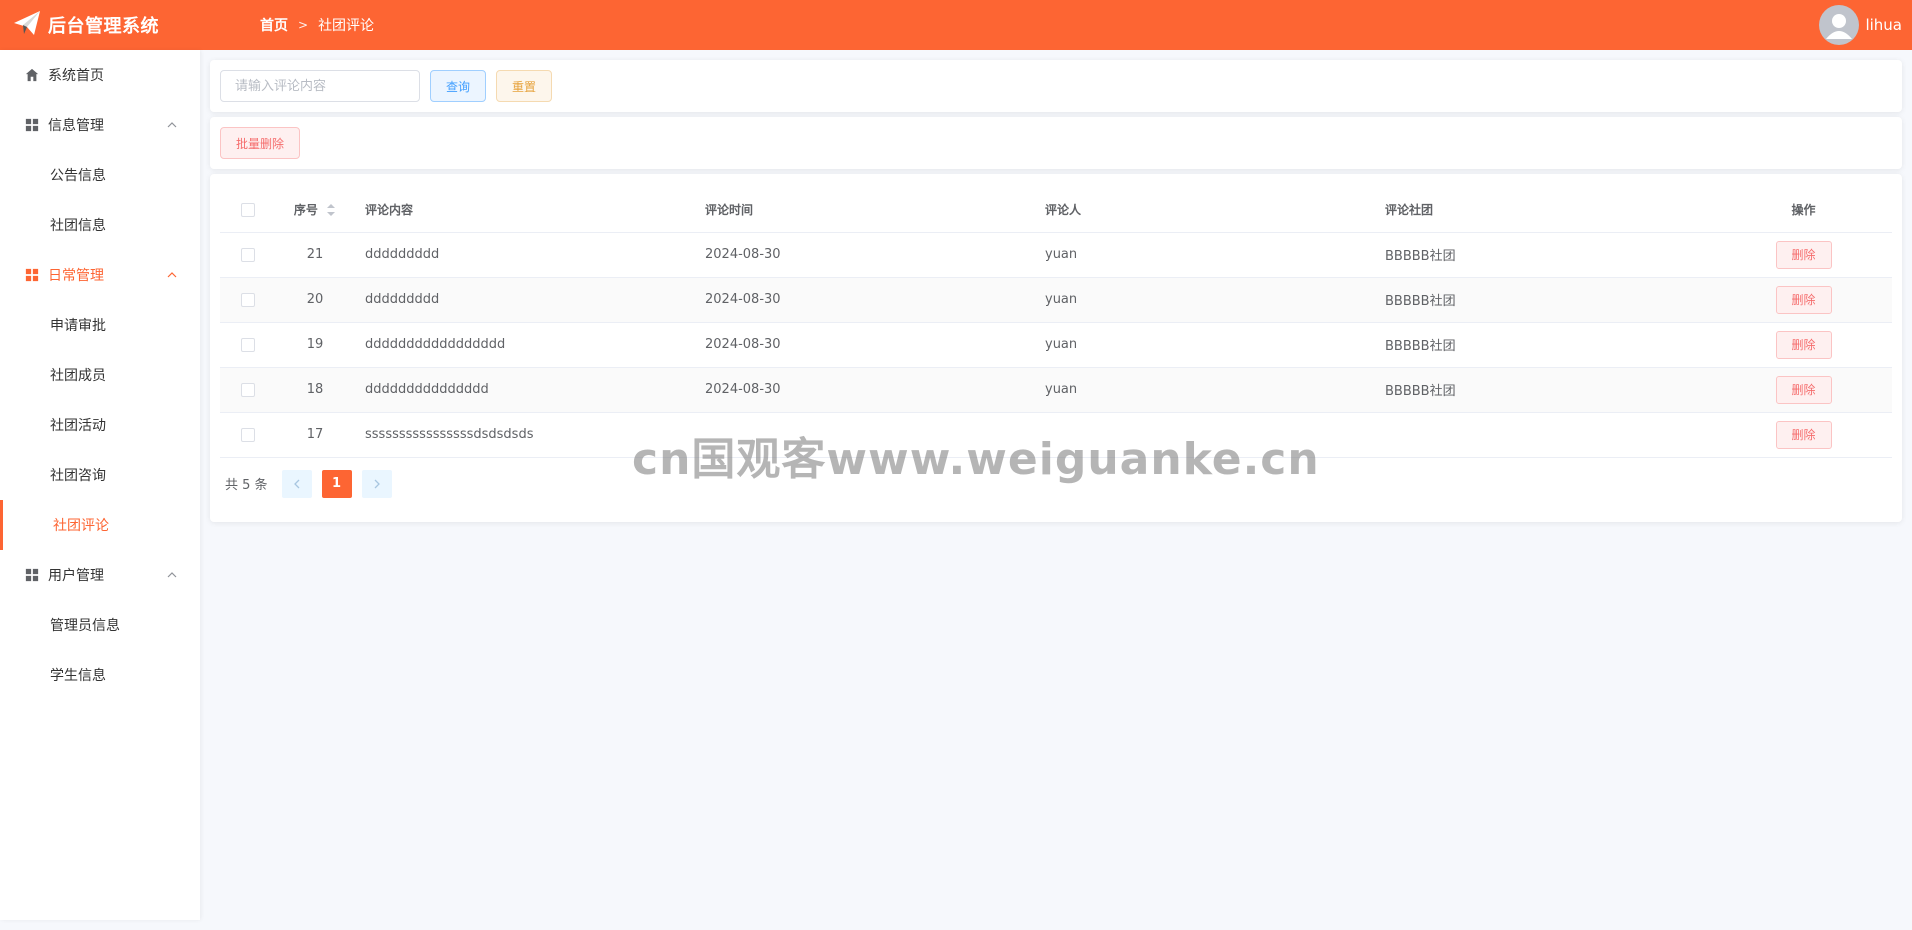  What do you see at coordinates (78, 176) in the screenshot?
I see `sidebar-item-label: 公告信息` at bounding box center [78, 176].